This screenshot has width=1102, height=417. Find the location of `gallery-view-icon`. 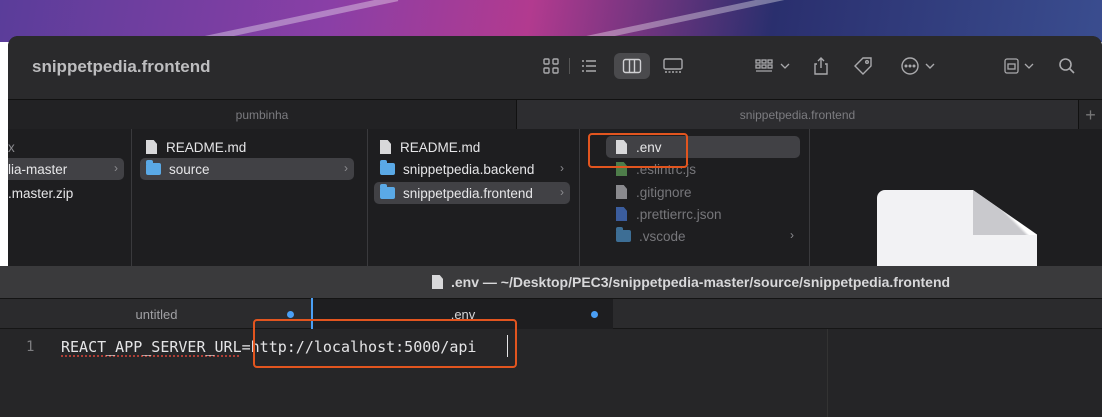

gallery-view-icon is located at coordinates (673, 66).